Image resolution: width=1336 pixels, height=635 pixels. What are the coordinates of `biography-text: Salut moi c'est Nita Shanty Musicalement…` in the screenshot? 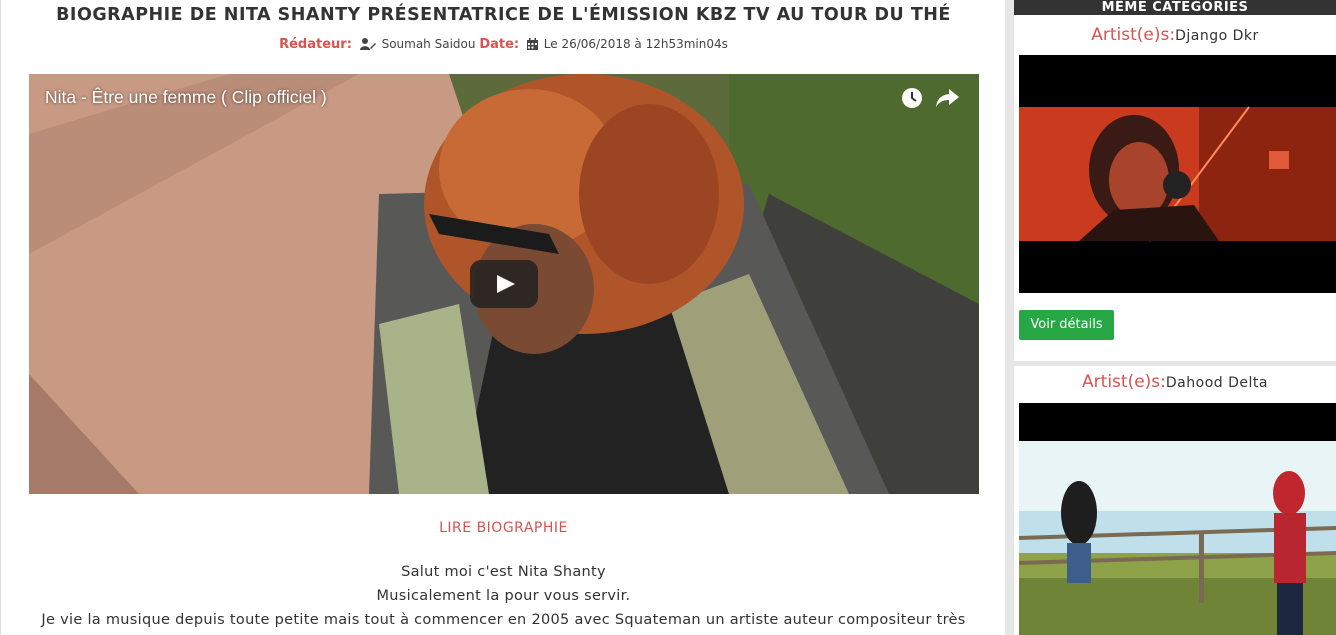 It's located at (503, 596).